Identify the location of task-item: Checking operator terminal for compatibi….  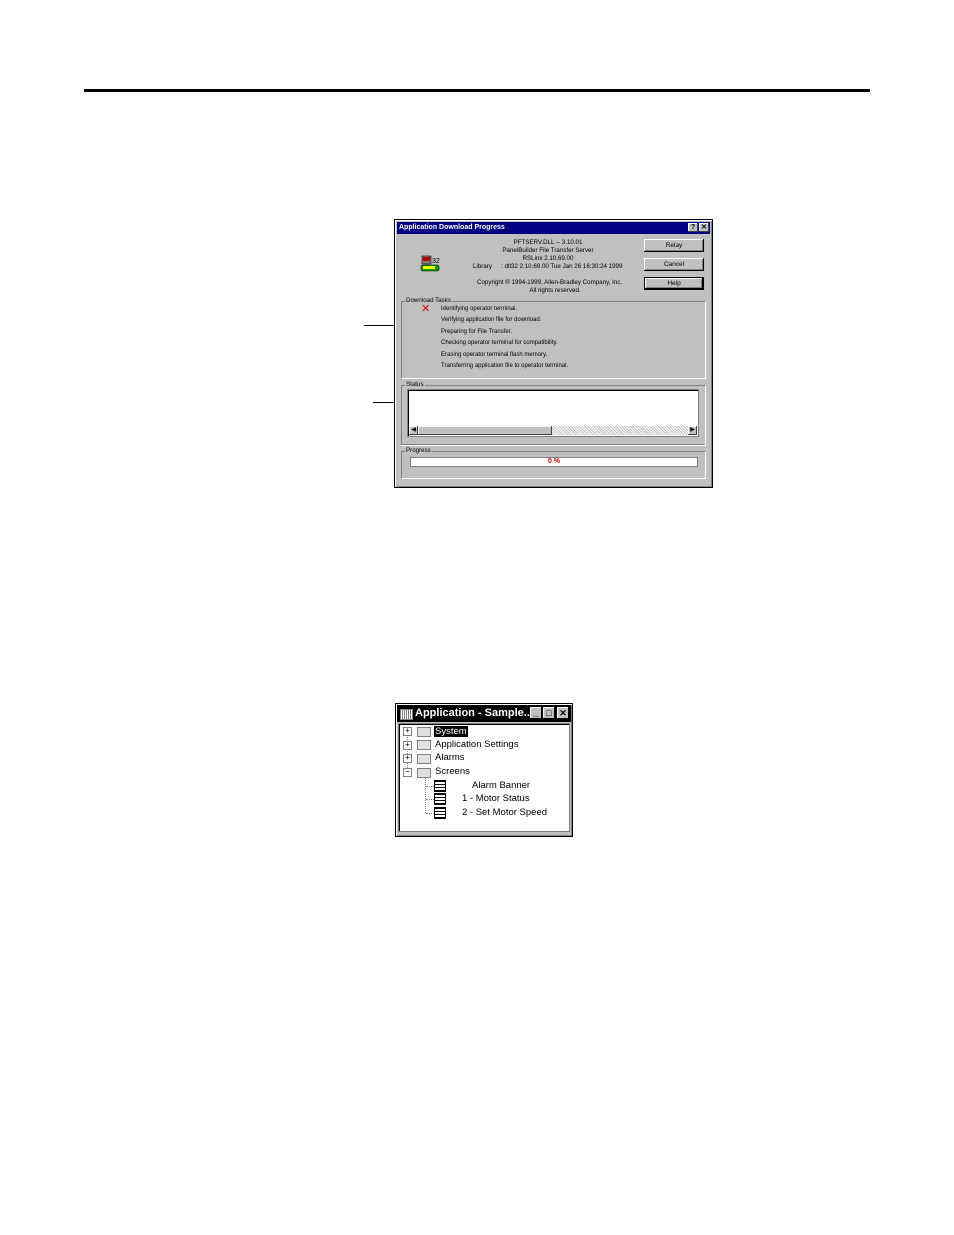
(499, 343).